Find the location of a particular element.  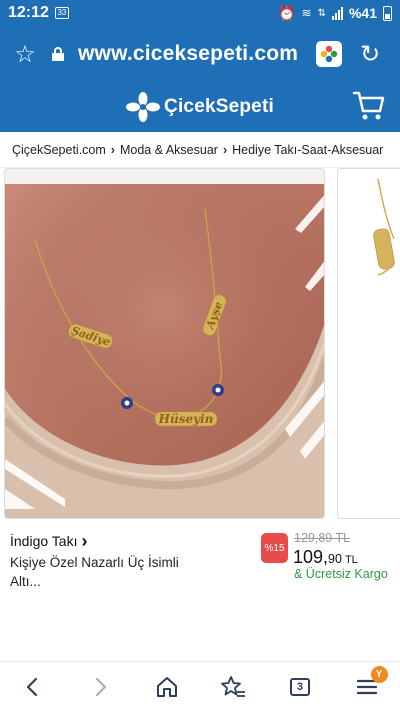

browser-bottom-nav: 3 Y is located at coordinates (200, 686).